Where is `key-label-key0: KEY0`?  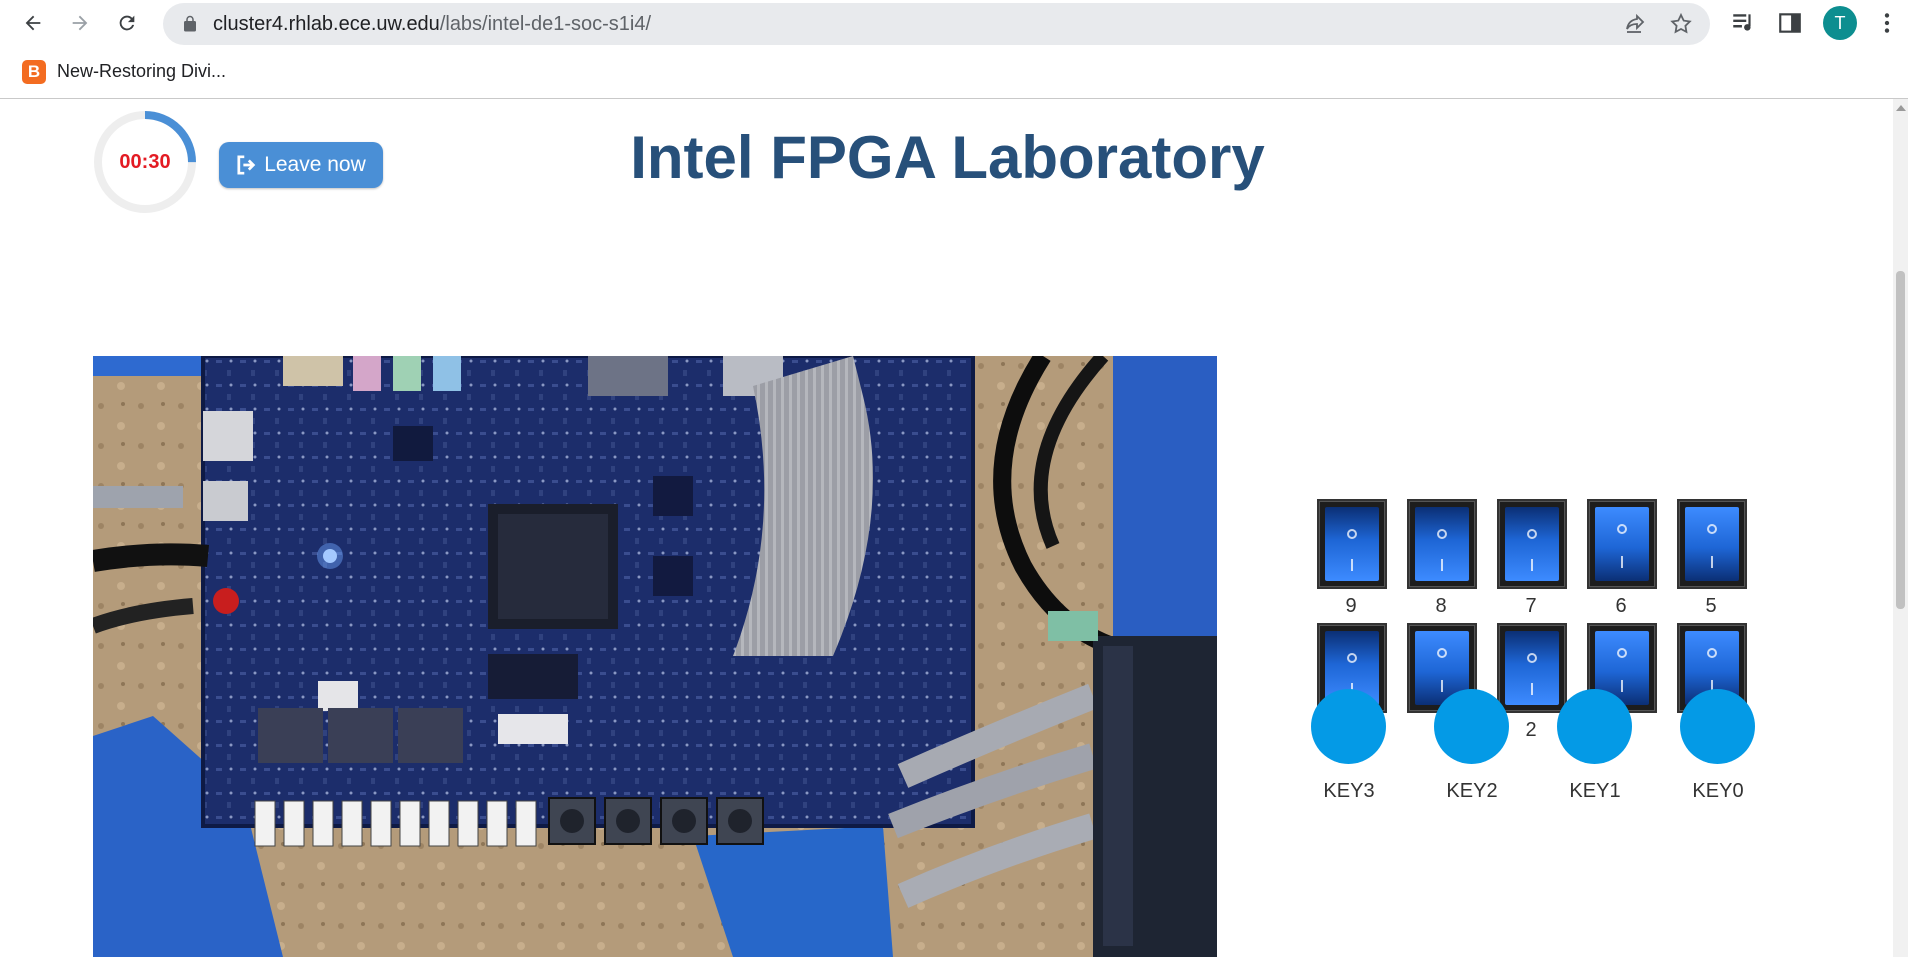 key-label-key0: KEY0 is located at coordinates (1718, 791).